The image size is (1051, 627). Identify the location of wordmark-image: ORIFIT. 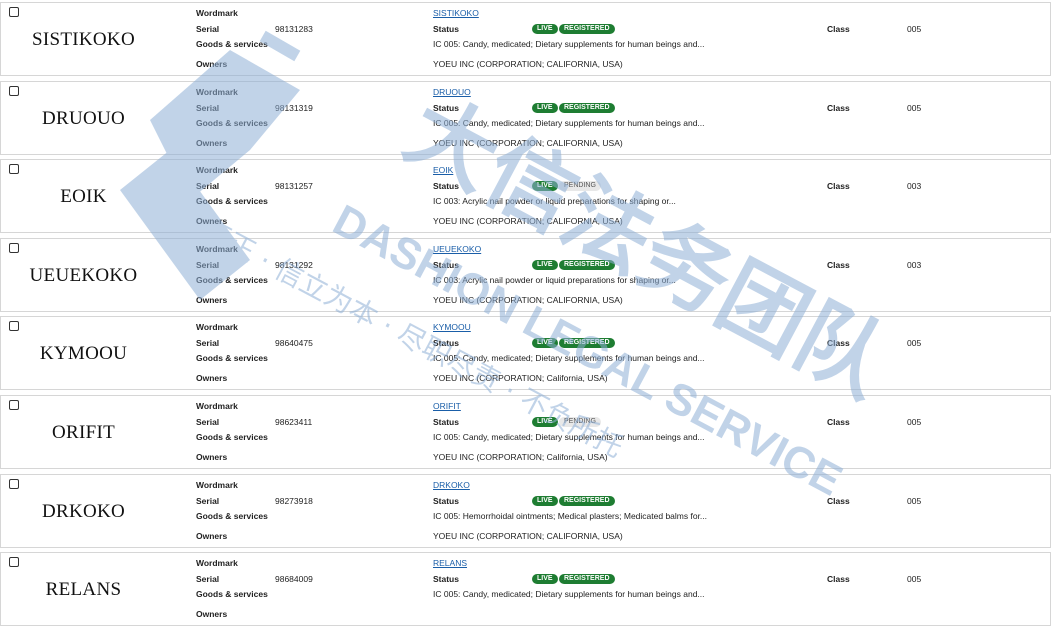
(83, 432).